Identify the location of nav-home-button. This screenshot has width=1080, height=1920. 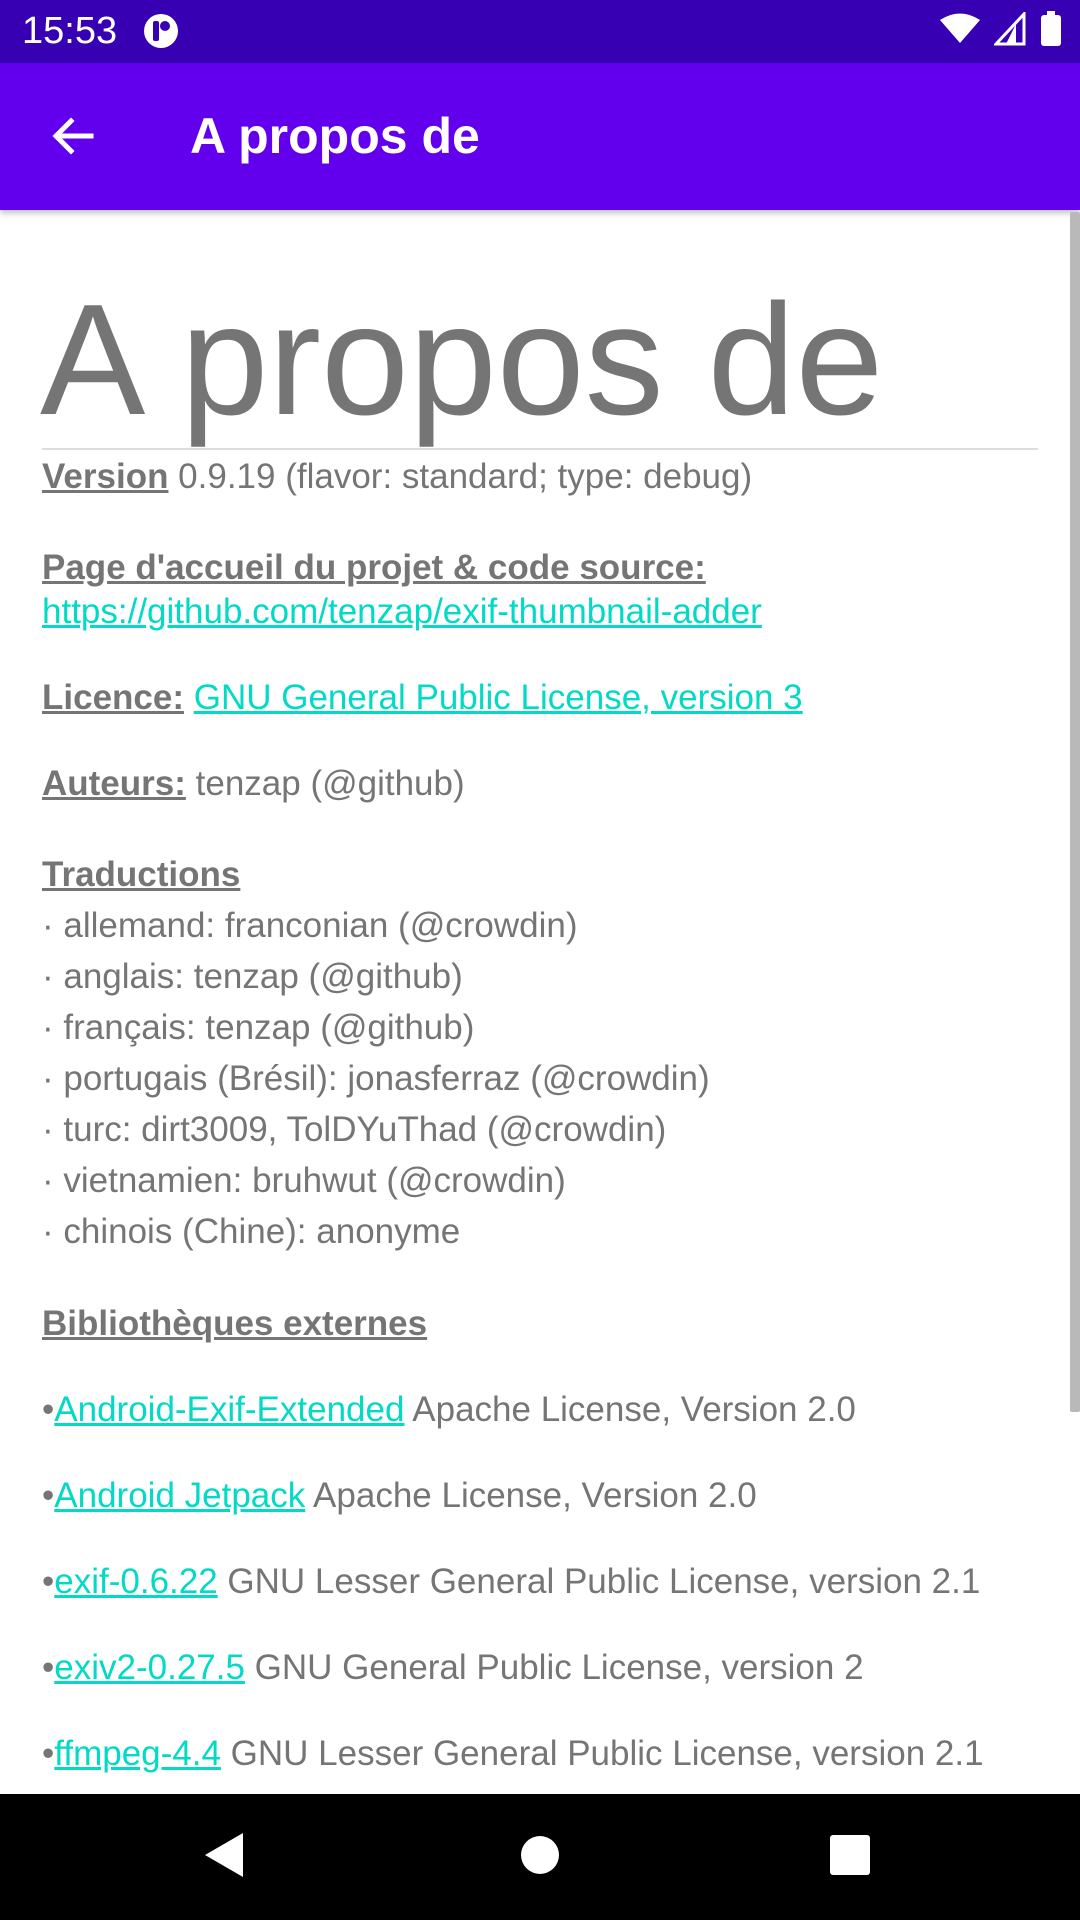
(540, 1857).